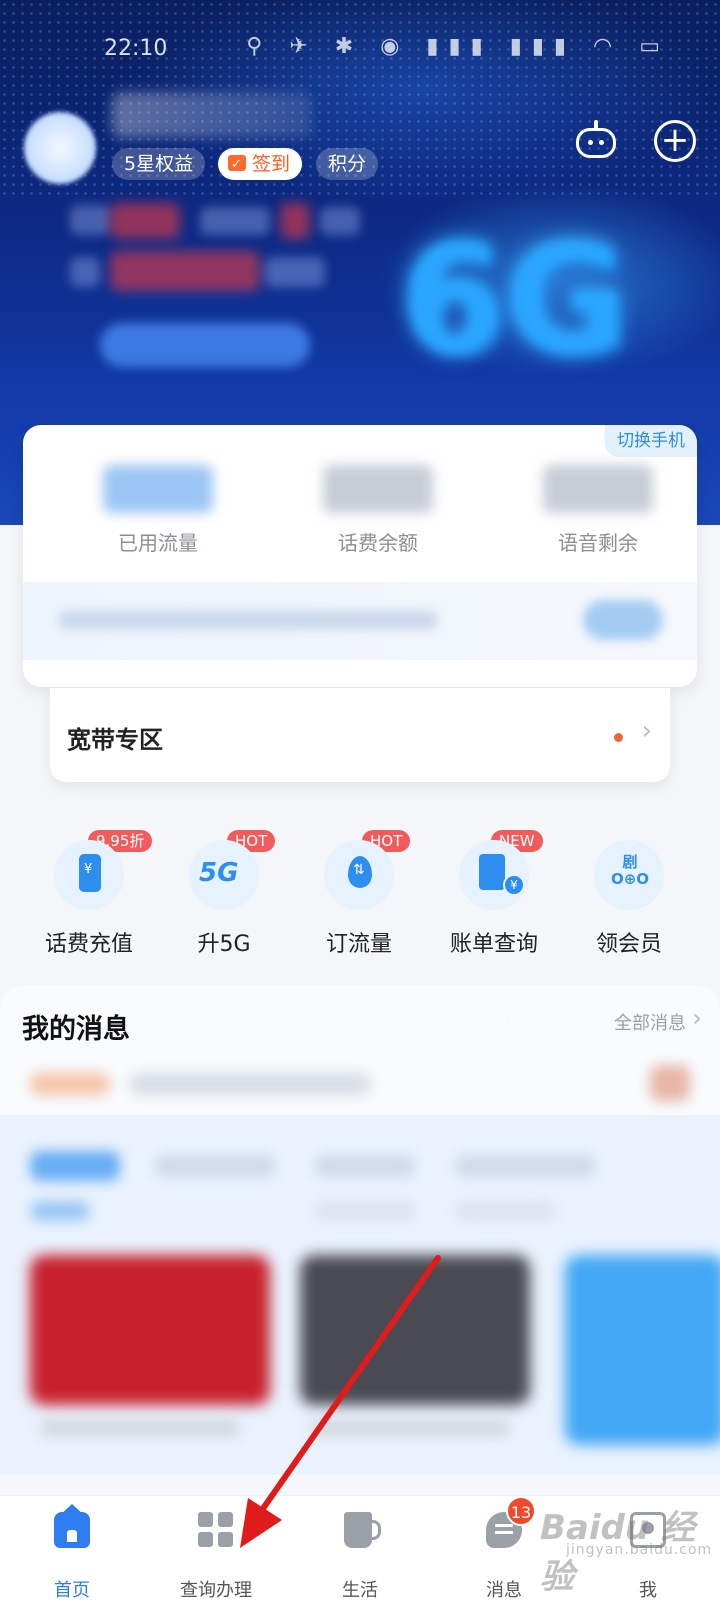  What do you see at coordinates (629, 875) in the screenshot?
I see `vip-icon: 剧 O⊕O` at bounding box center [629, 875].